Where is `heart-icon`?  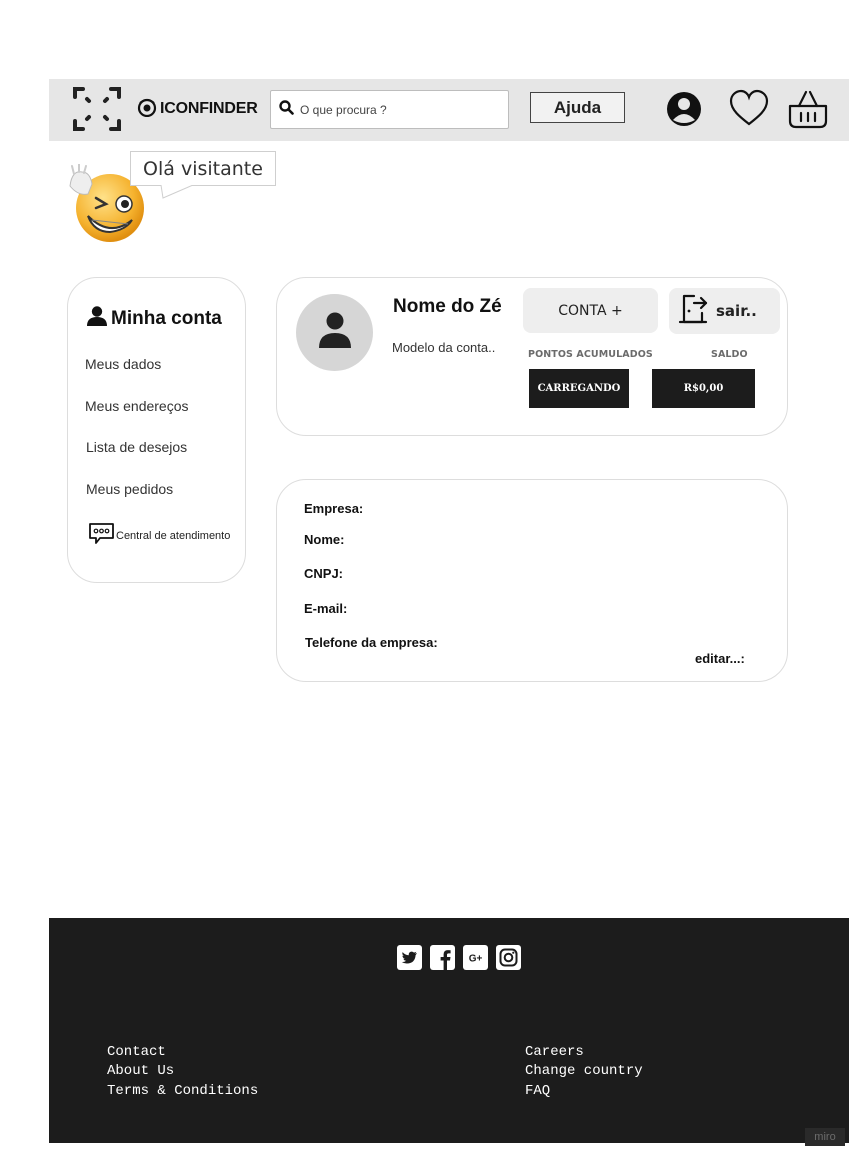 heart-icon is located at coordinates (749, 109).